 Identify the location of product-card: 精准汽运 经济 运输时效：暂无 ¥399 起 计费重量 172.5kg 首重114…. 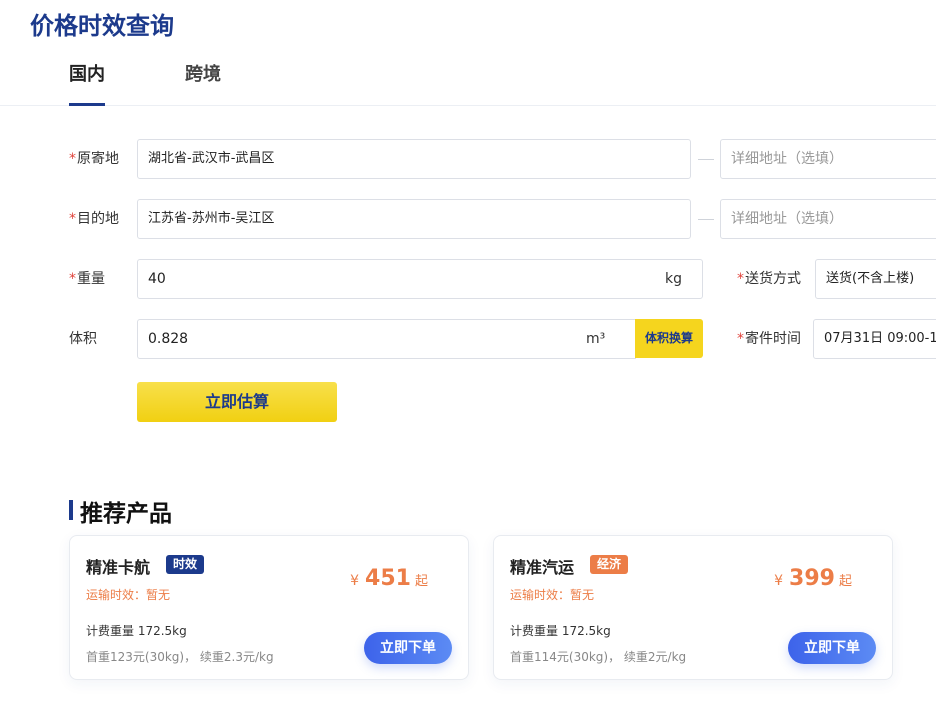
(693, 607).